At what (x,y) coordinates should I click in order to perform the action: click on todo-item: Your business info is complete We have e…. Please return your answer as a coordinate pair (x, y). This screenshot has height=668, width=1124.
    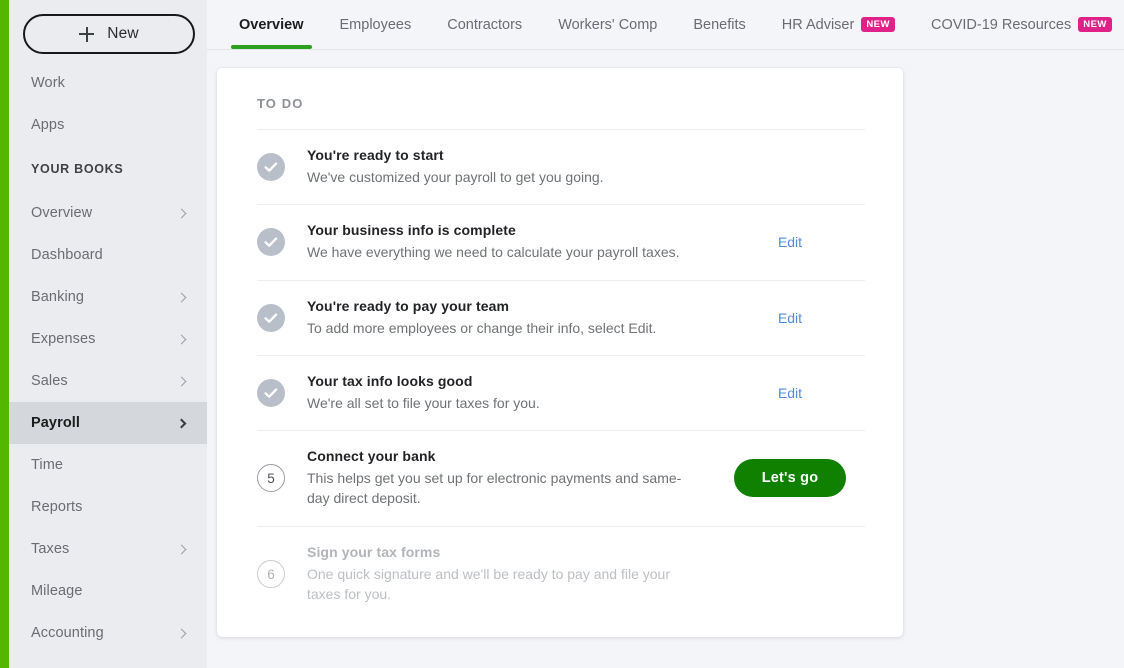
    Looking at the image, I should click on (561, 241).